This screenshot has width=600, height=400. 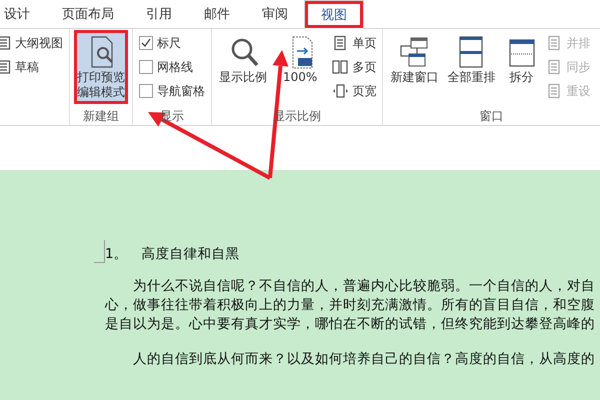 I want to click on reset-window-icon, so click(x=554, y=91).